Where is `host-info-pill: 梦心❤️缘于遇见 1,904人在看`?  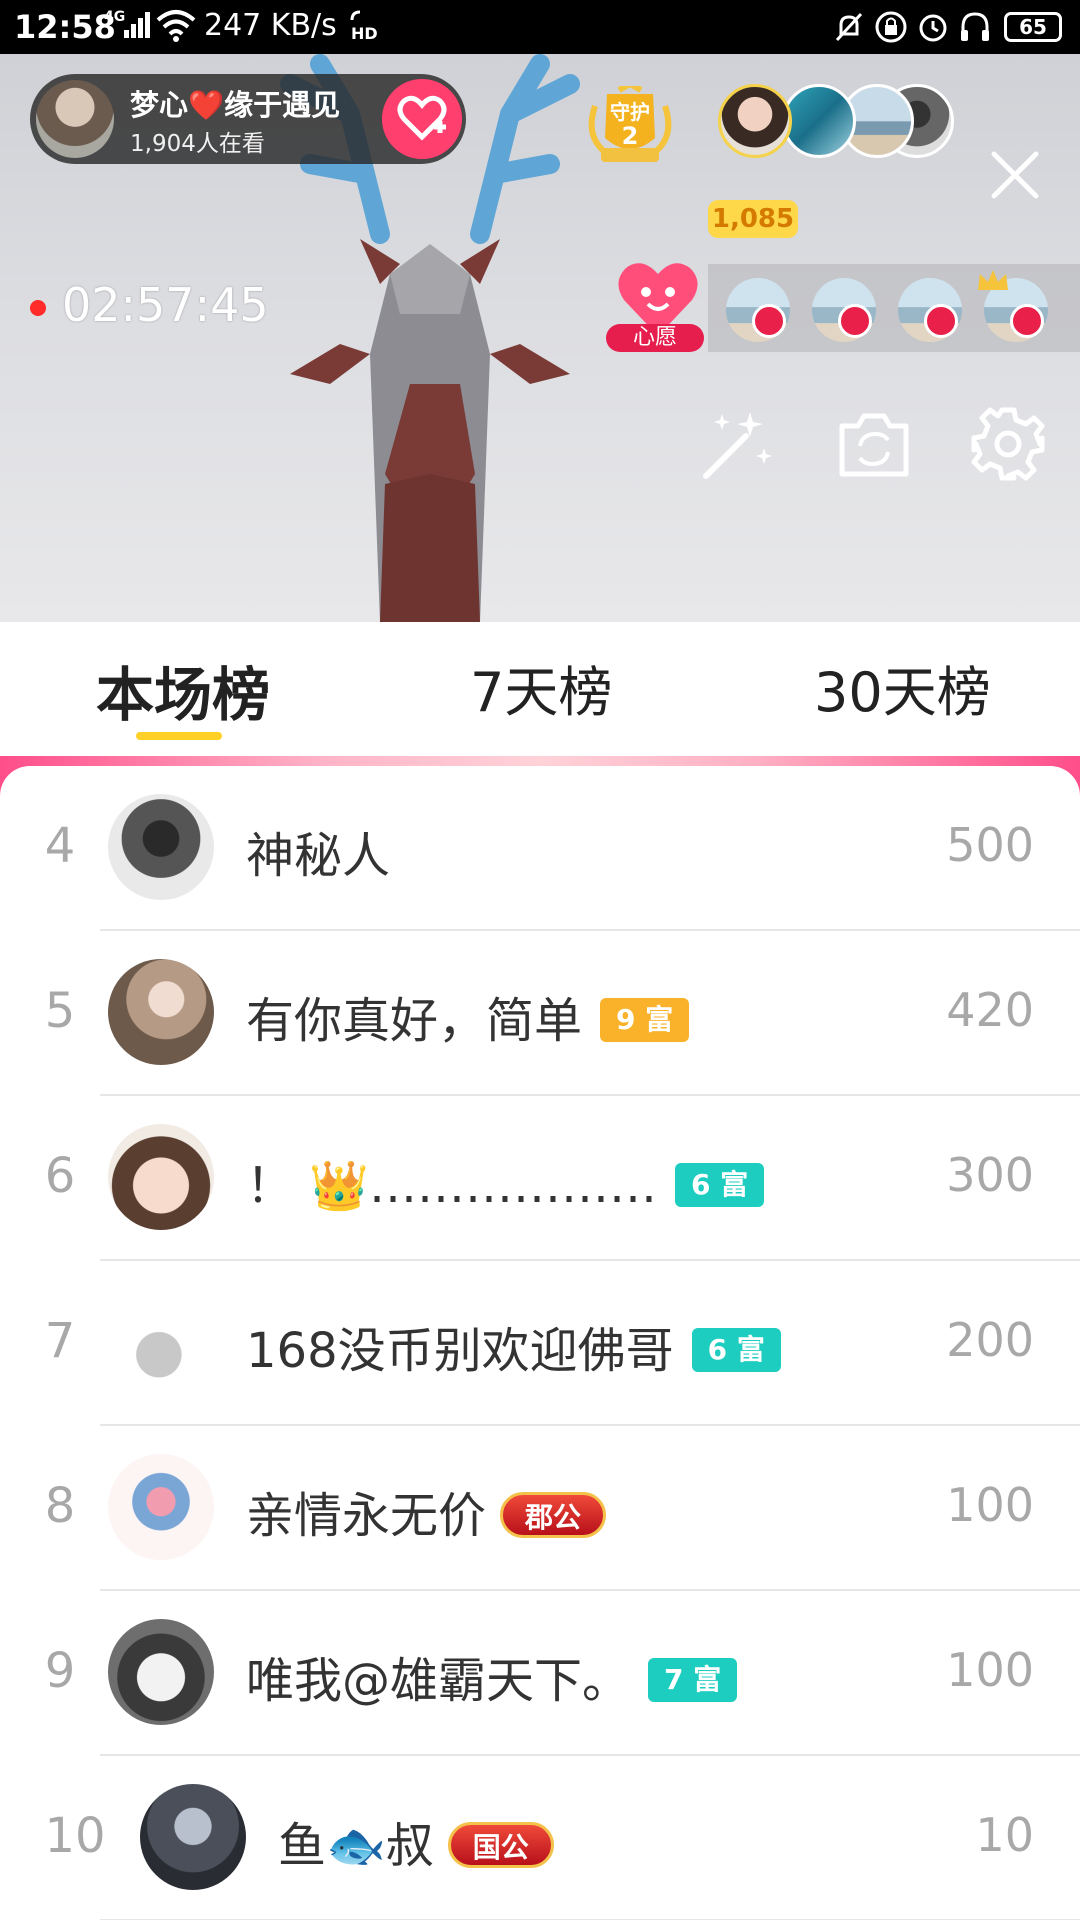 host-info-pill: 梦心❤️缘于遇见 1,904人在看 is located at coordinates (248, 119).